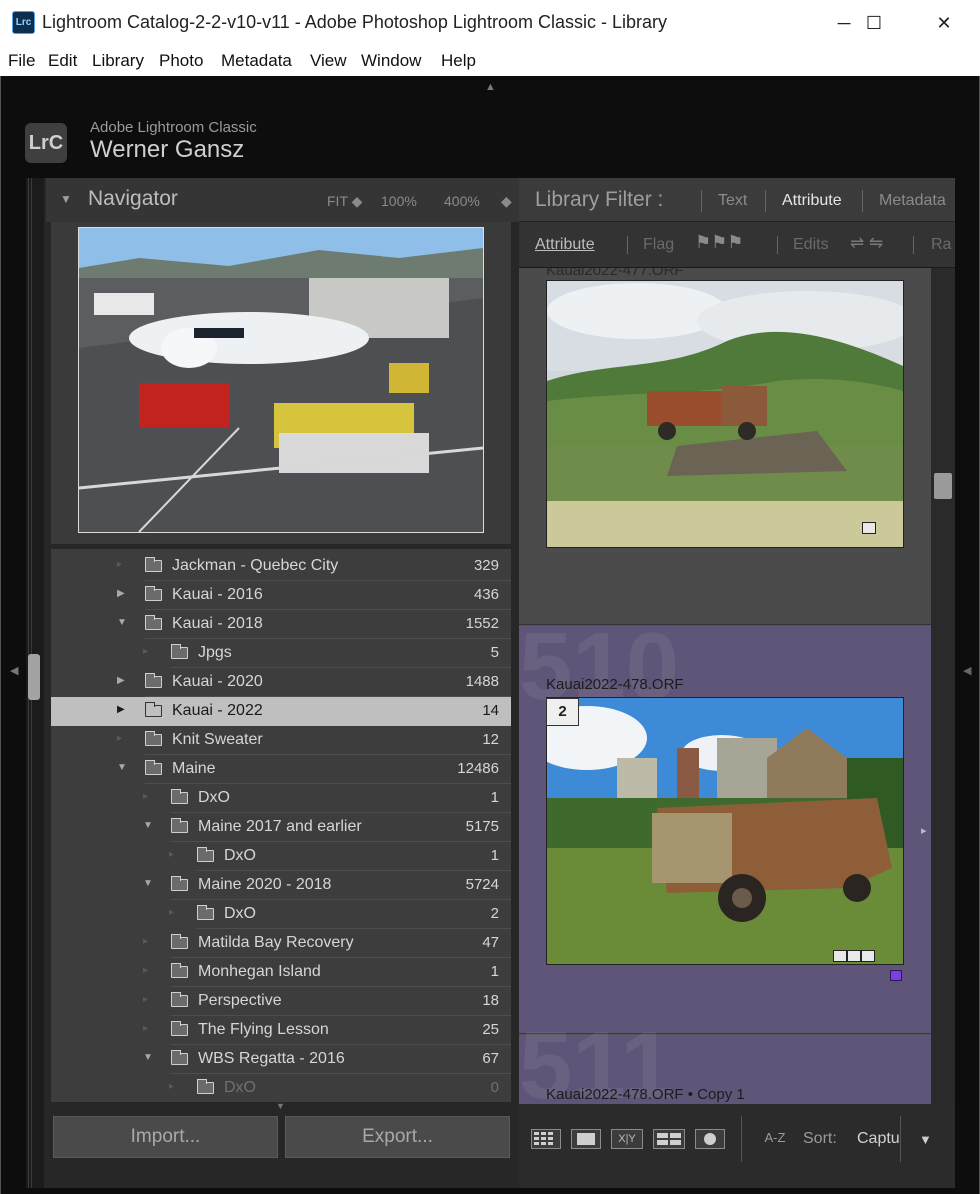  I want to click on folder-row: ▸ Jpgs 5, so click(281, 653).